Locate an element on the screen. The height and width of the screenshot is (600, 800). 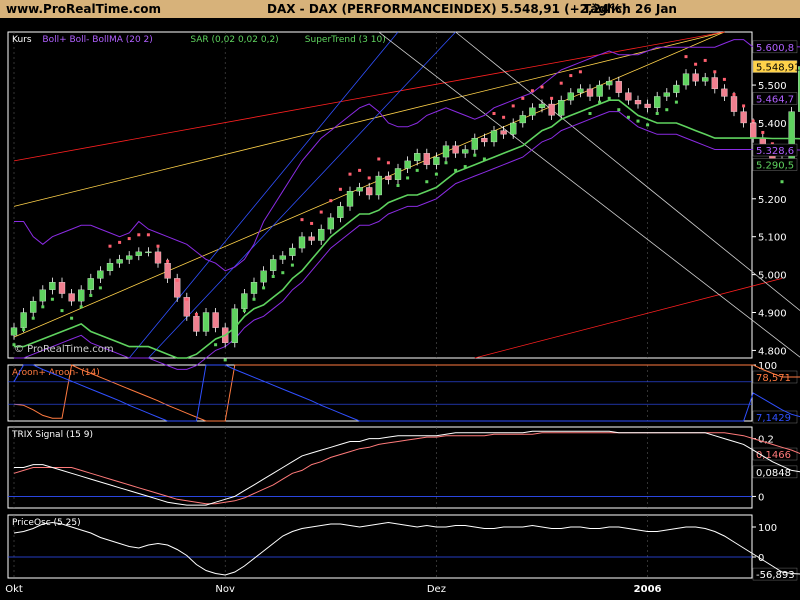
y-tick-label: 0 is located at coordinates (761, 497).